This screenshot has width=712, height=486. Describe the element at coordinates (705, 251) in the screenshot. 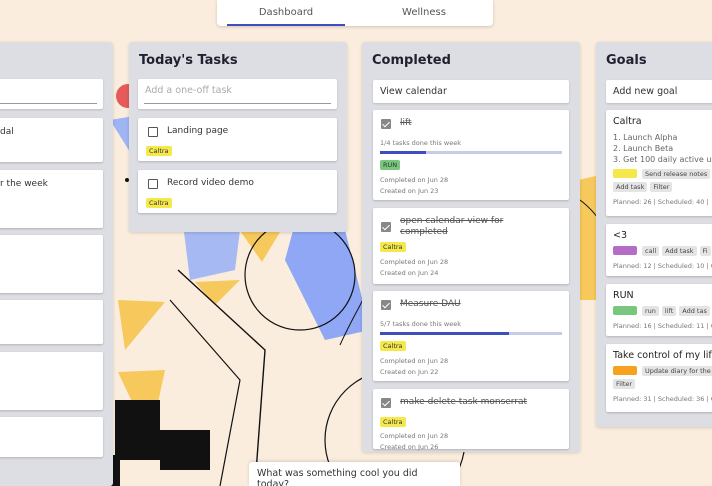

I see `filter-chip: Fi` at that location.